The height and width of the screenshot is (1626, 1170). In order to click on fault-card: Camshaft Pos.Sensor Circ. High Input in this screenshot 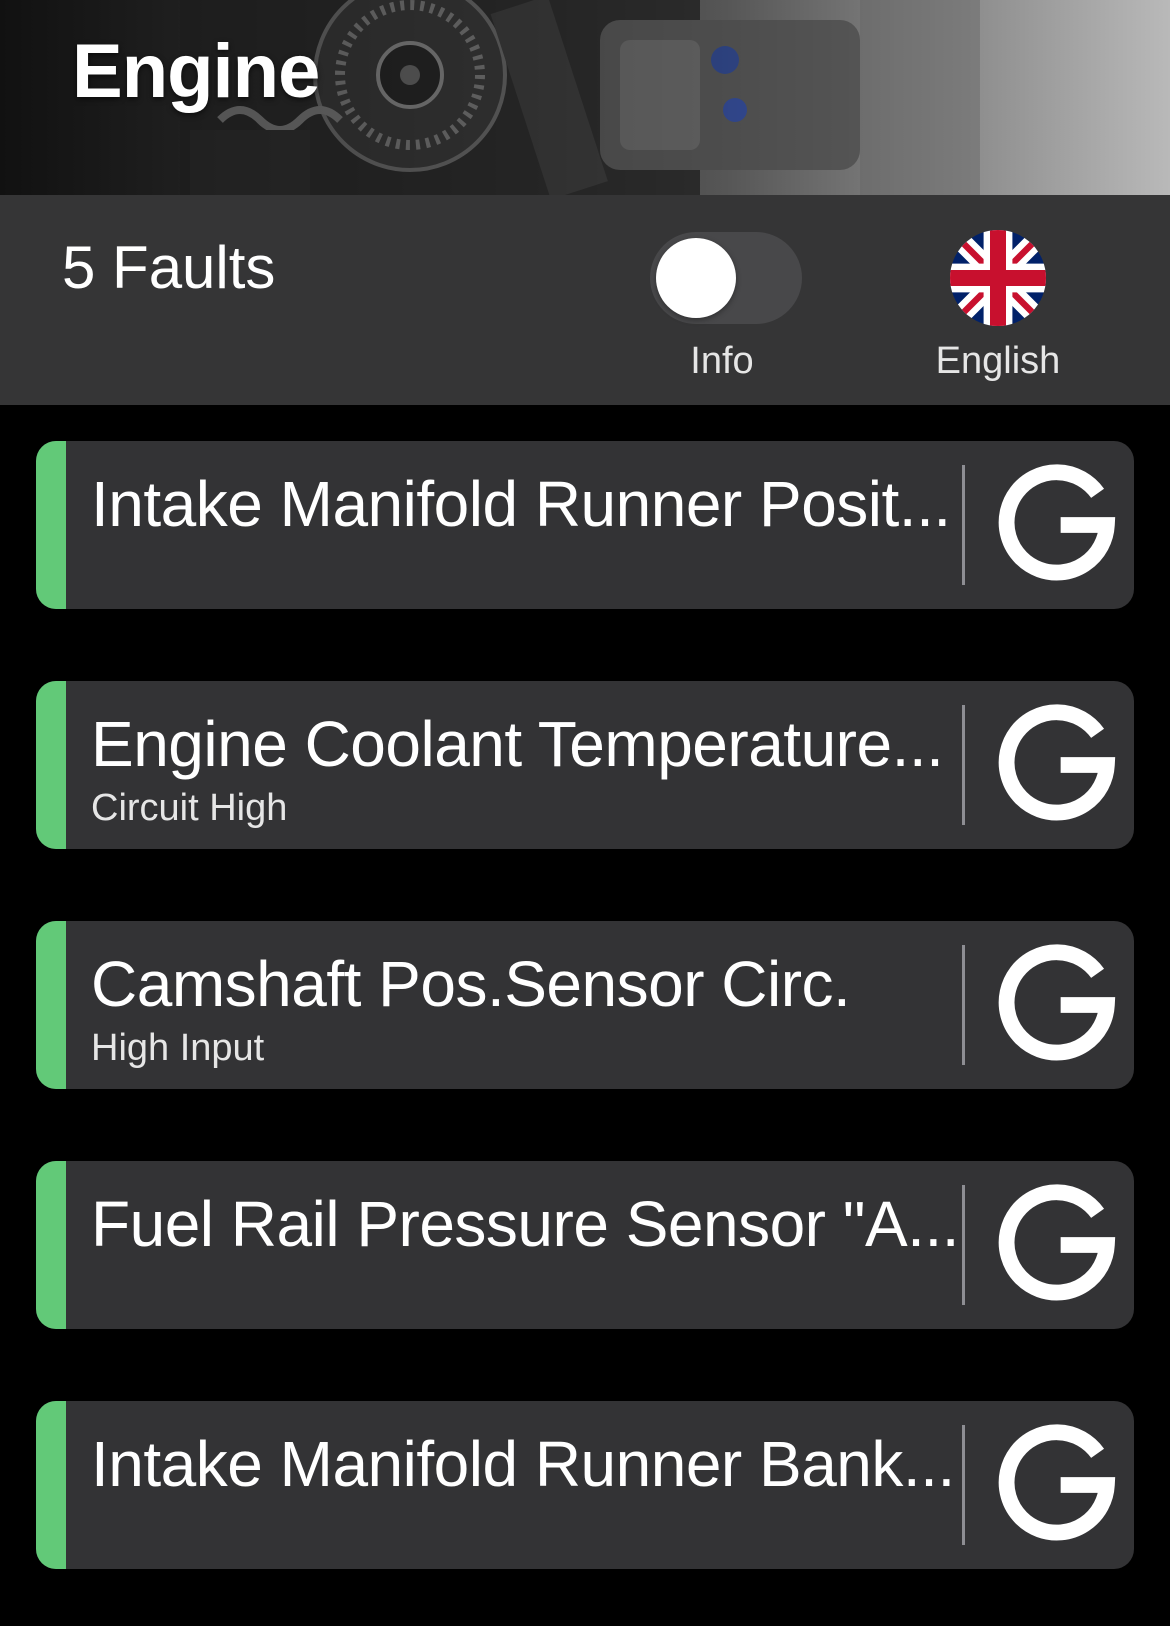, I will do `click(585, 1005)`.